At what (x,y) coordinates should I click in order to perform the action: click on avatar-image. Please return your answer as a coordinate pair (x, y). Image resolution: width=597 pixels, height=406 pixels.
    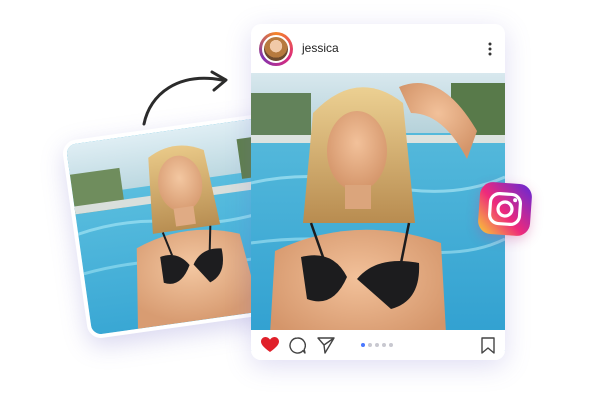
    Looking at the image, I should click on (276, 49).